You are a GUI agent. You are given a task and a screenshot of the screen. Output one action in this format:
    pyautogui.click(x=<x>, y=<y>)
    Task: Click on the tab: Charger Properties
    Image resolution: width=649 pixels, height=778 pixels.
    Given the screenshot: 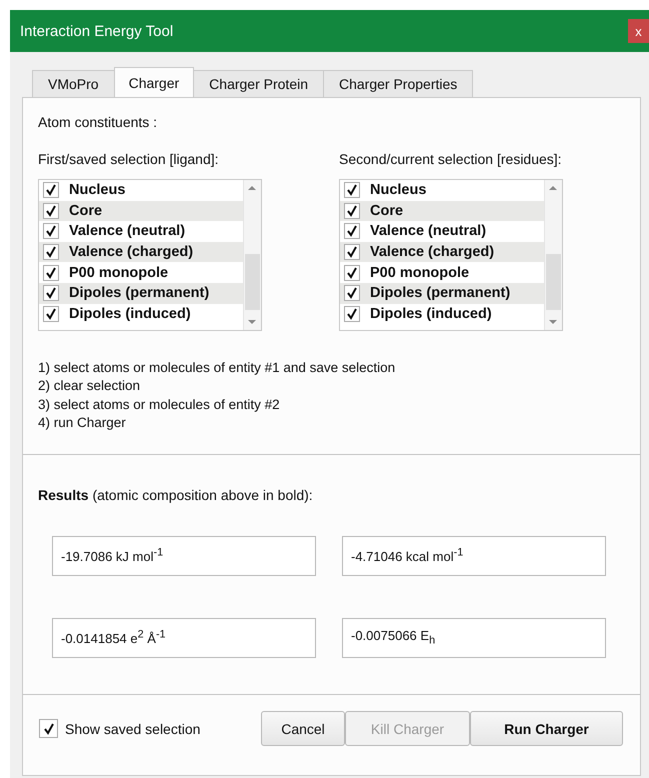 What is the action you would take?
    pyautogui.click(x=398, y=83)
    